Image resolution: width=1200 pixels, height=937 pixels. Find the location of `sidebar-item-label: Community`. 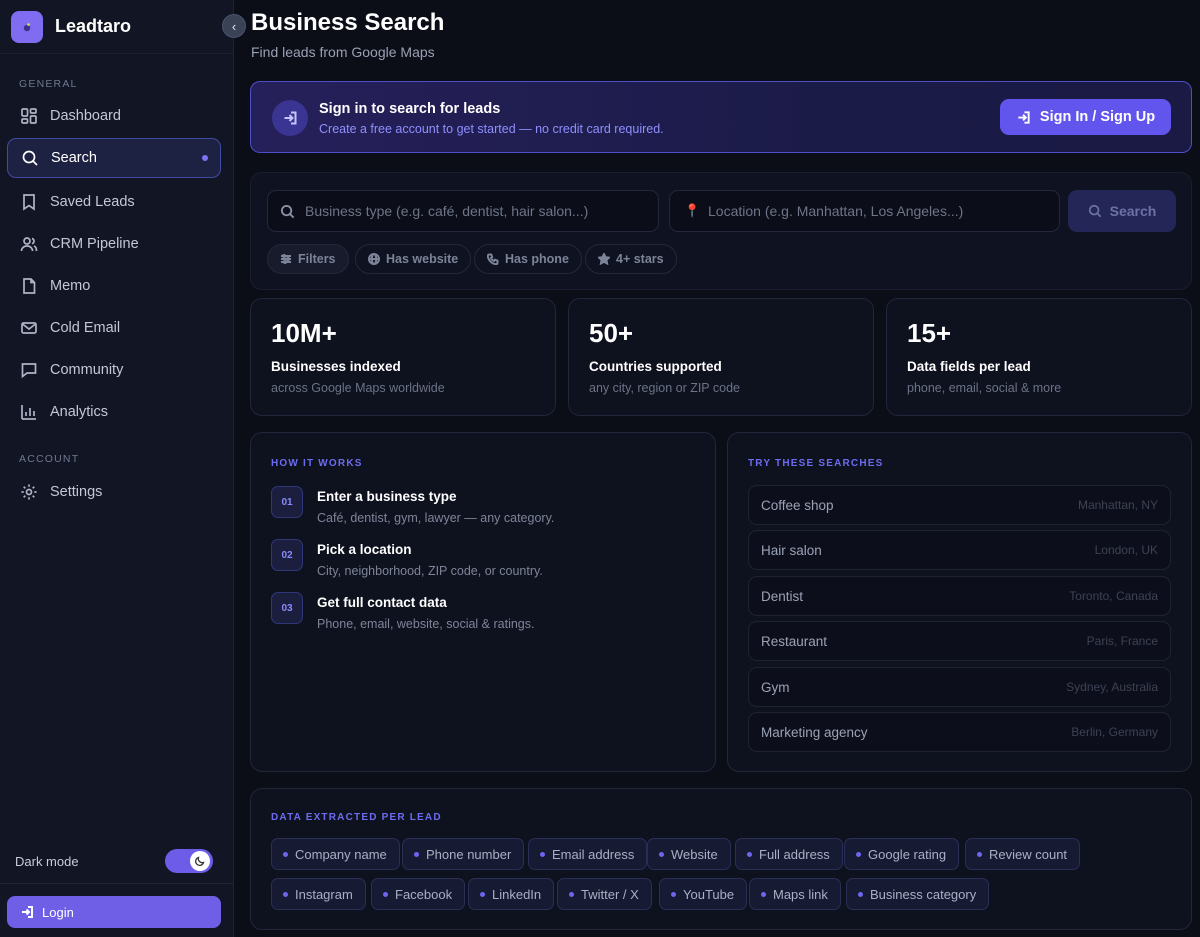

sidebar-item-label: Community is located at coordinates (87, 370).